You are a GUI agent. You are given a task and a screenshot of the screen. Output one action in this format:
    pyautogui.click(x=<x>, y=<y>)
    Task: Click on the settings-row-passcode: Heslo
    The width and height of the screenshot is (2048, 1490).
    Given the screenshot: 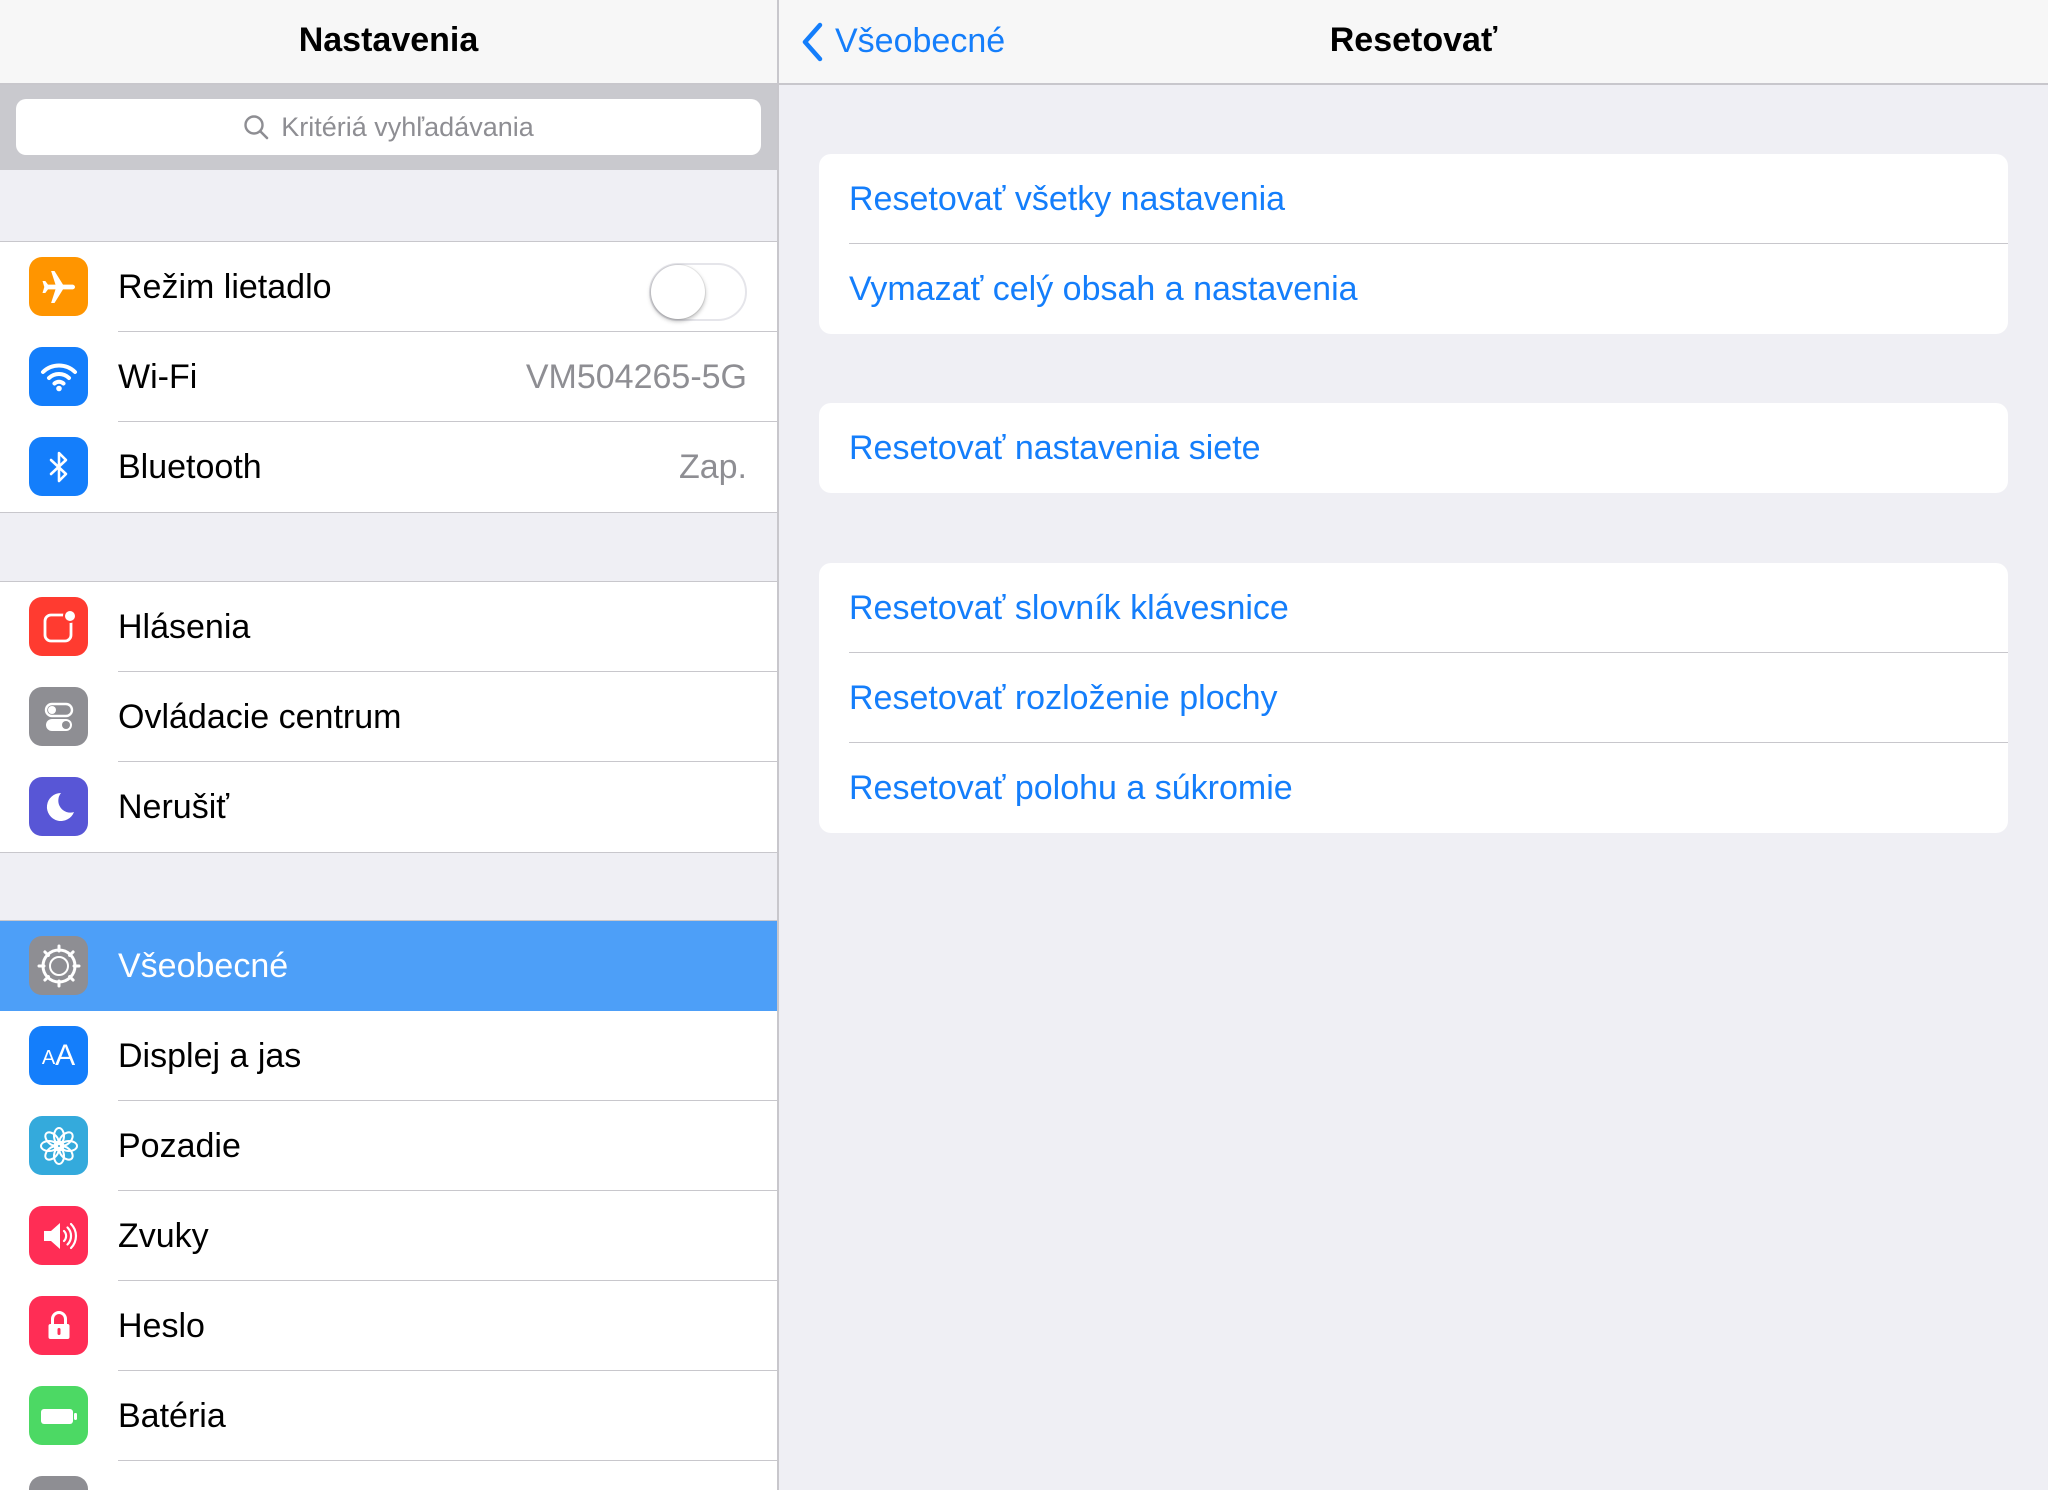 What is the action you would take?
    pyautogui.click(x=388, y=1326)
    